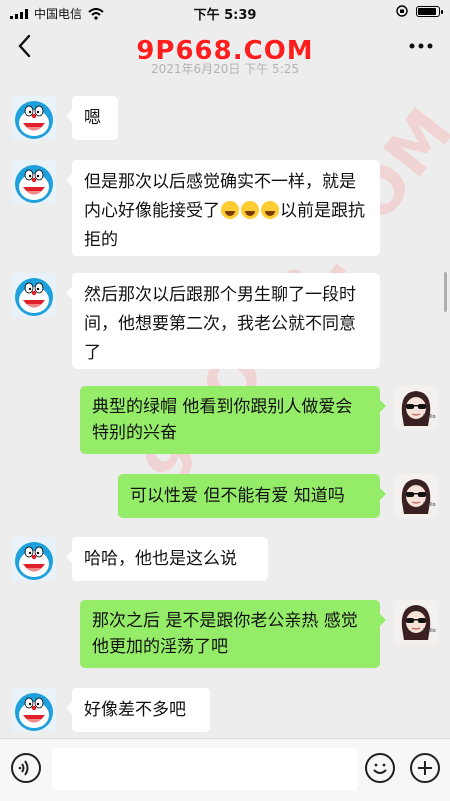  What do you see at coordinates (237, 496) in the screenshot?
I see `message-text: 可以性爱 但不能有爱 知道吗` at bounding box center [237, 496].